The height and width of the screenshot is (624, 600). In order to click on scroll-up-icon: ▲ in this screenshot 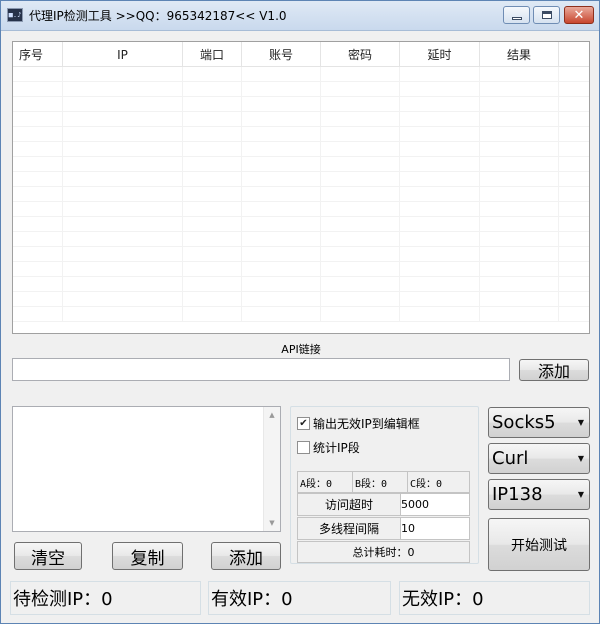, I will do `click(272, 415)`.